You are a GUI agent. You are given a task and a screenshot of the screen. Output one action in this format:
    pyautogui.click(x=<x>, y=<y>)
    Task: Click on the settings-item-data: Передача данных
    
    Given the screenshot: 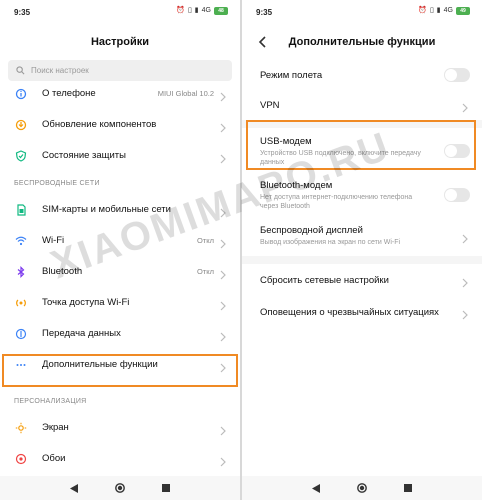 What is the action you would take?
    pyautogui.click(x=120, y=333)
    